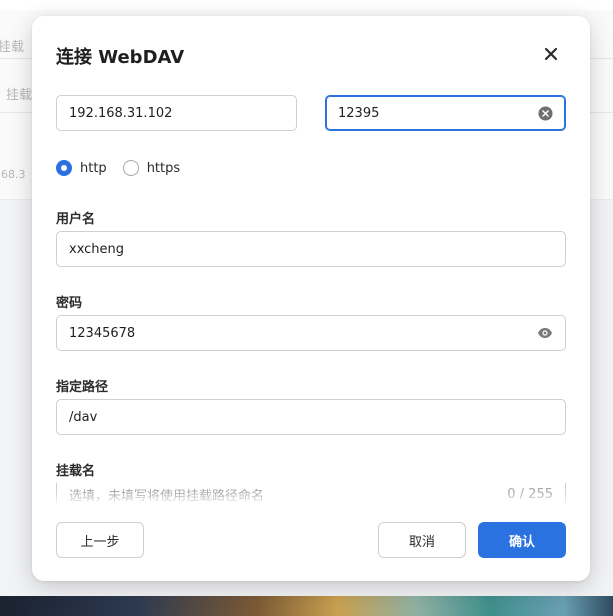  What do you see at coordinates (359, 113) in the screenshot?
I see `port-value: 12395` at bounding box center [359, 113].